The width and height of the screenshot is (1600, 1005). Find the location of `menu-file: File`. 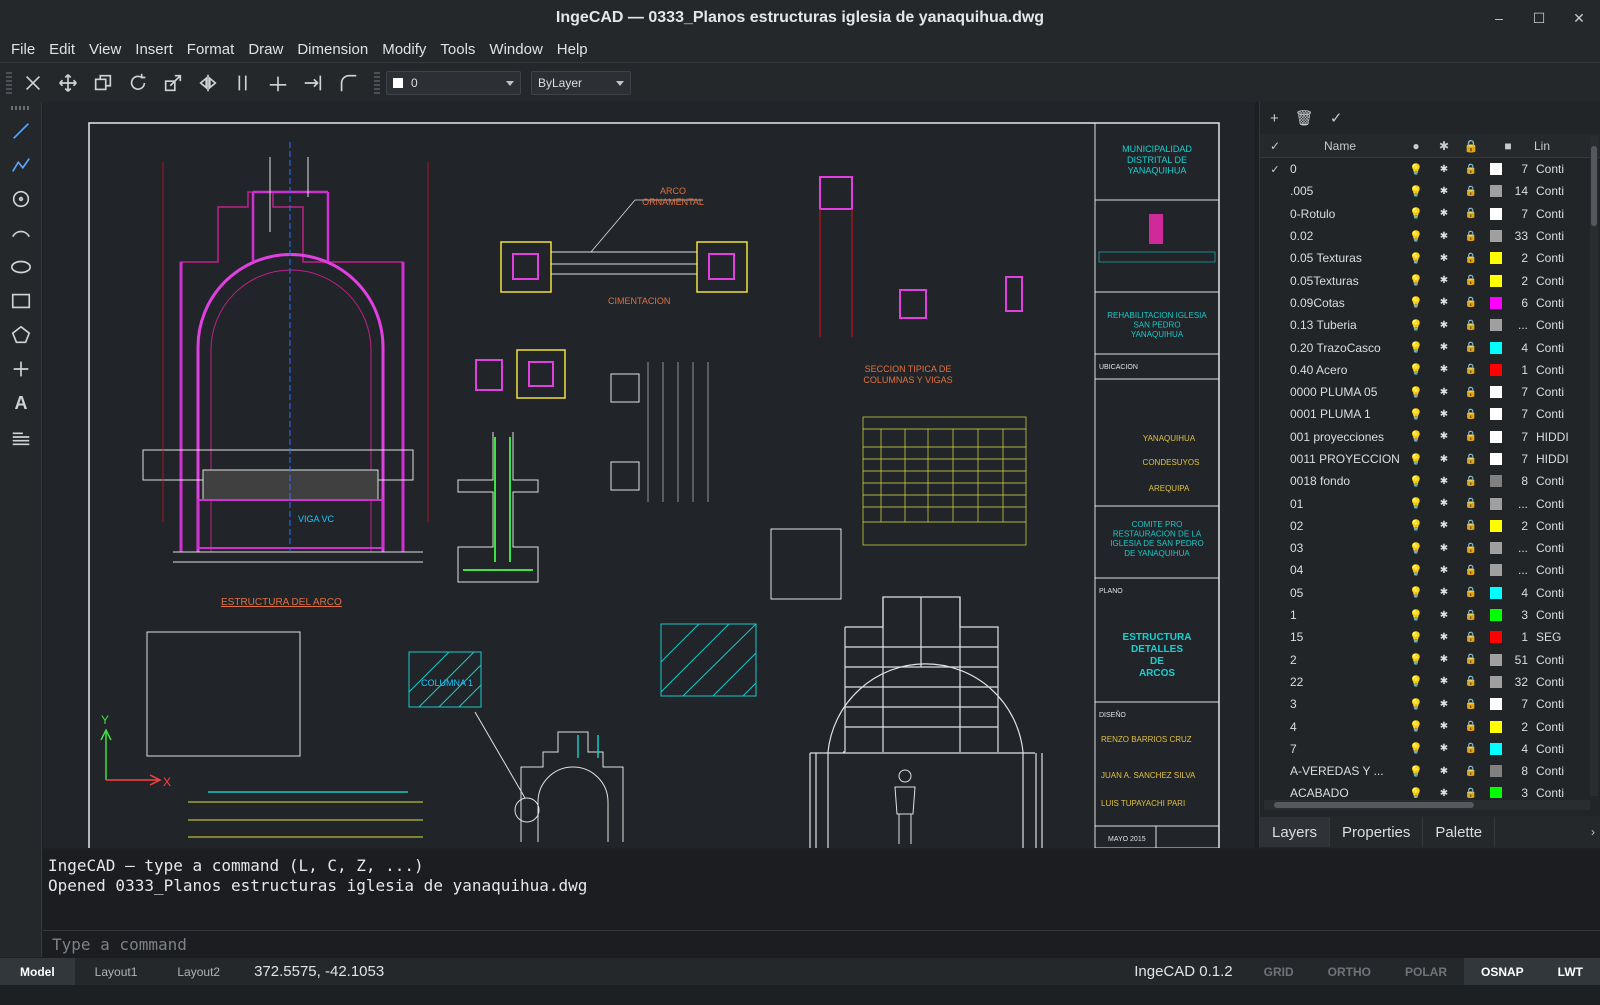

menu-file: File is located at coordinates (23, 49).